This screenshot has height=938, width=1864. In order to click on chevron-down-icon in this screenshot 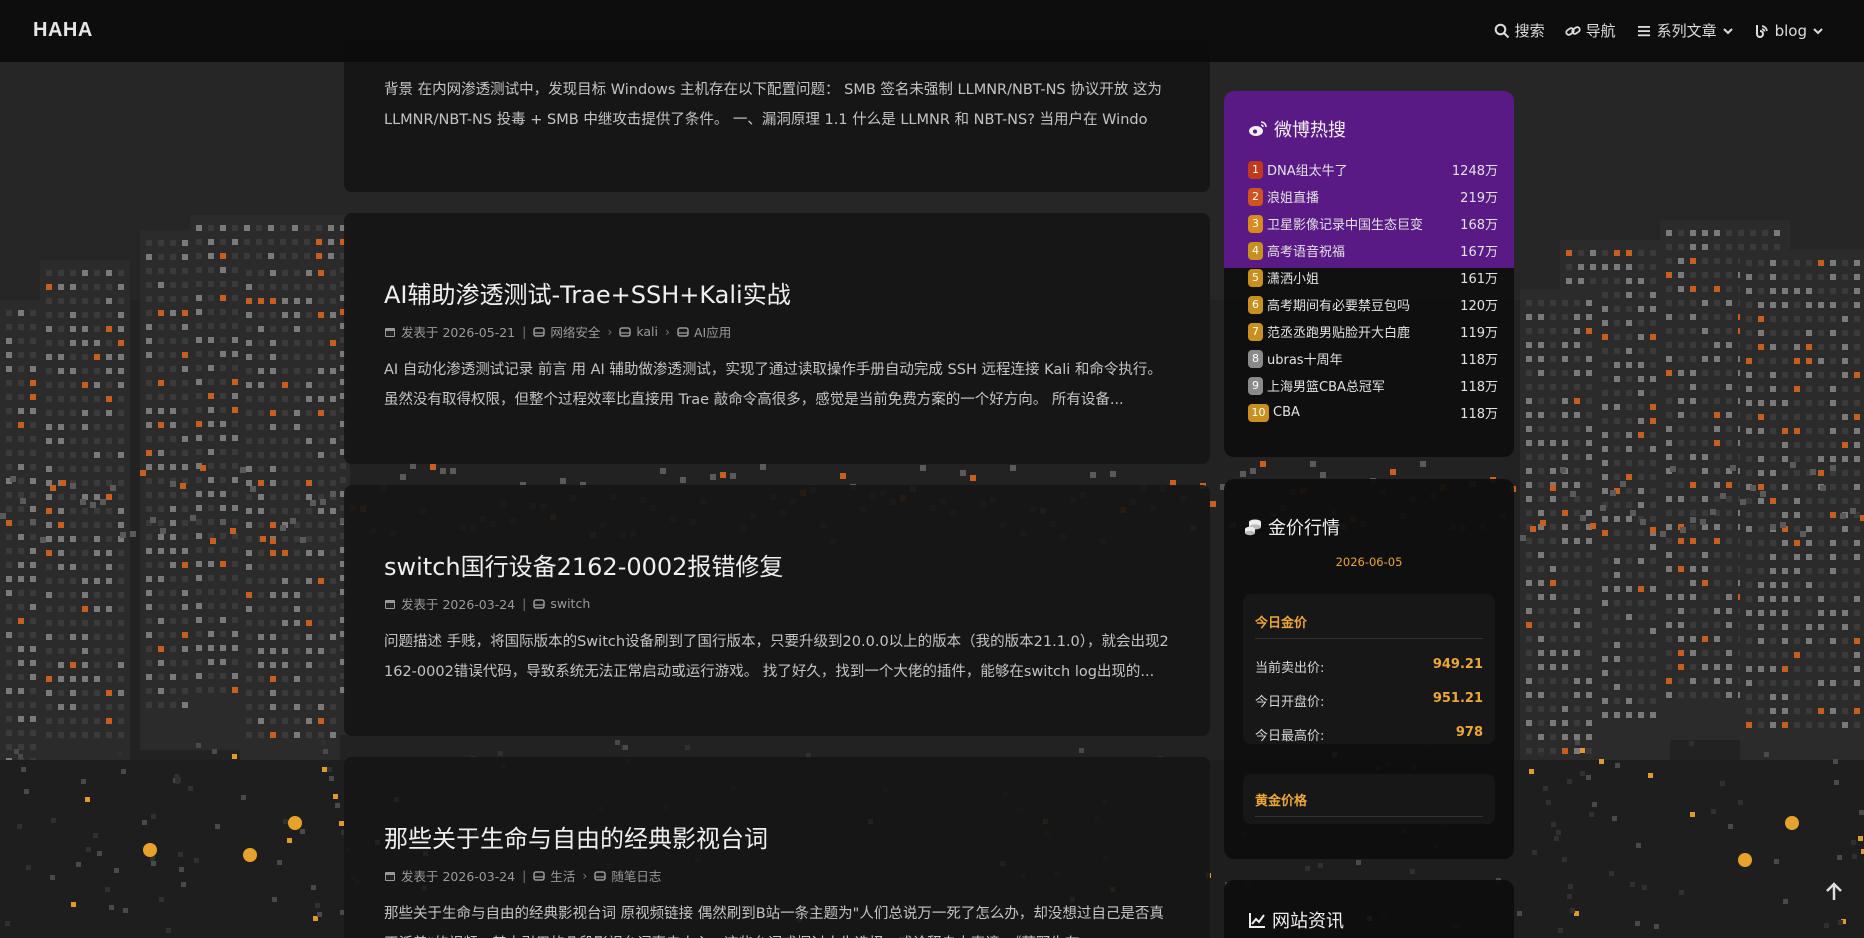, I will do `click(1818, 30)`.